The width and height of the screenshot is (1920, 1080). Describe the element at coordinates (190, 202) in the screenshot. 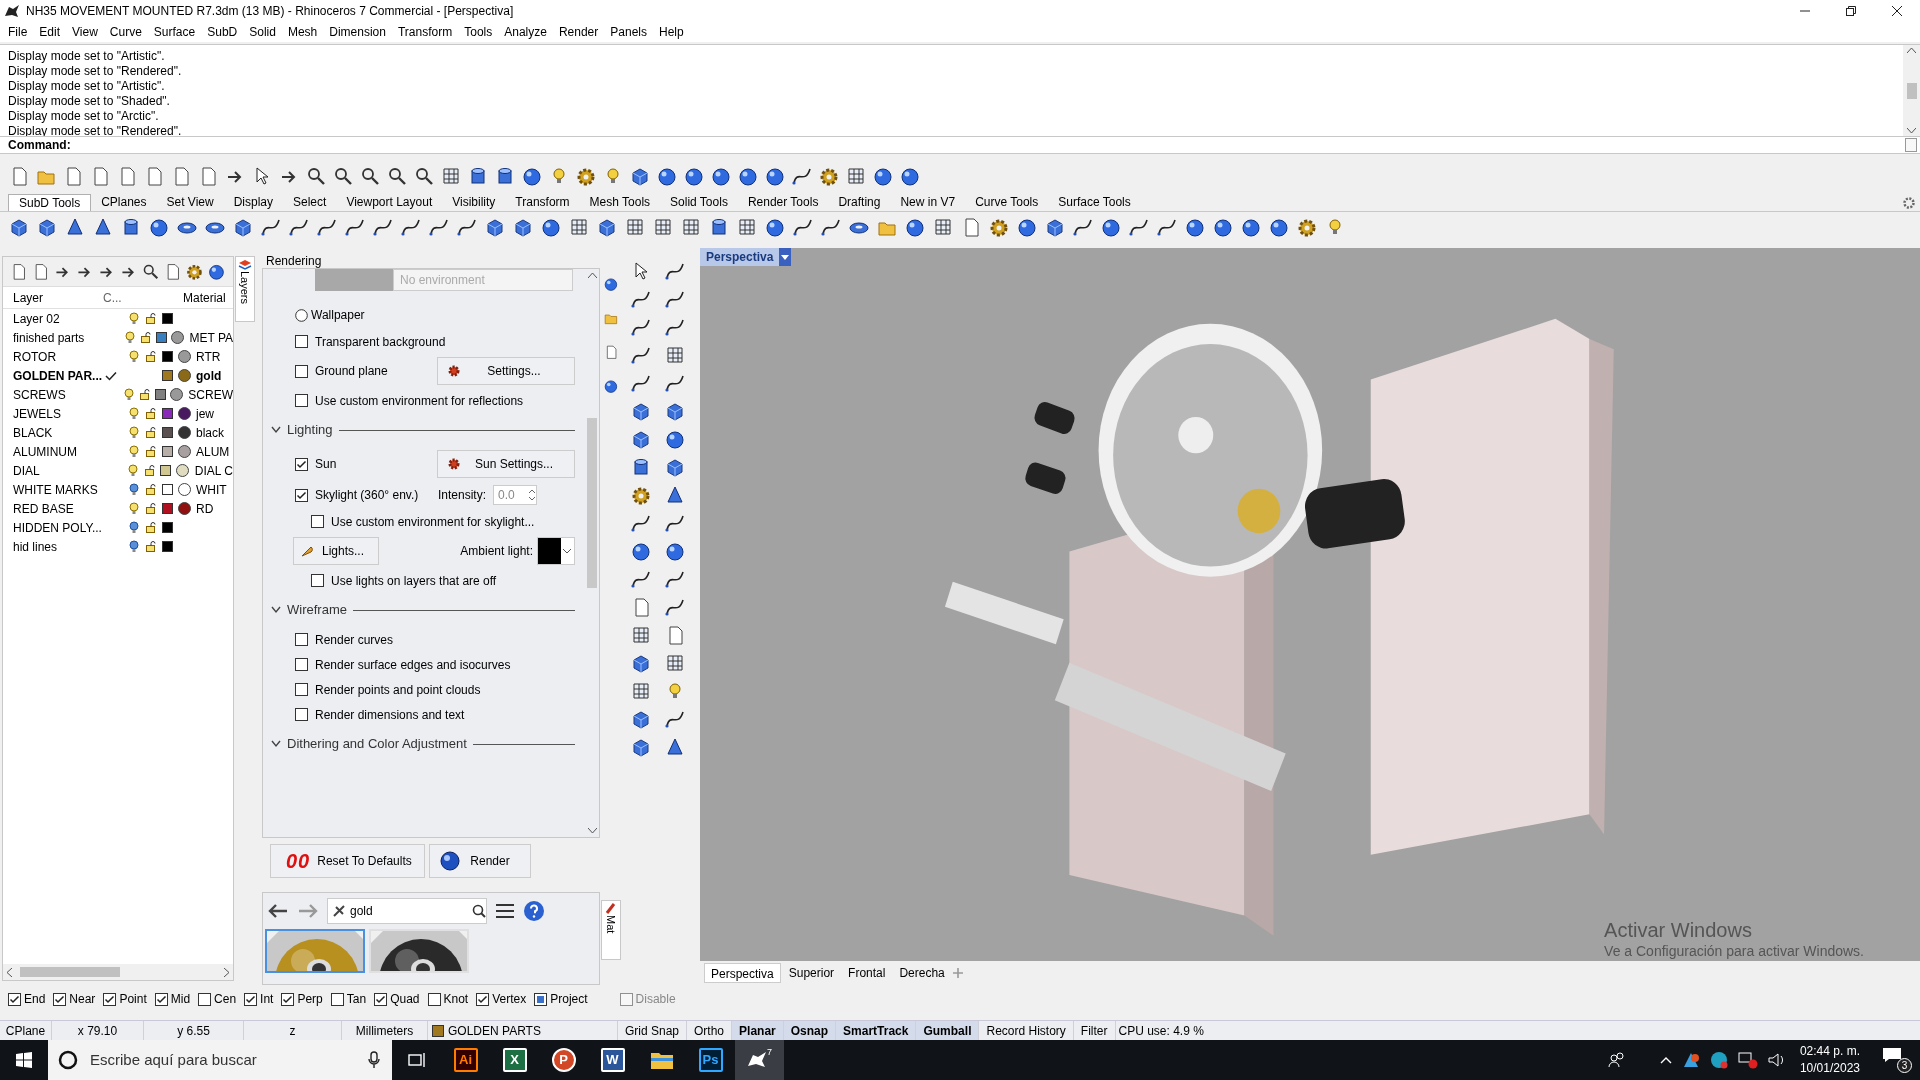

I see `toolbar-tab: Set View` at that location.